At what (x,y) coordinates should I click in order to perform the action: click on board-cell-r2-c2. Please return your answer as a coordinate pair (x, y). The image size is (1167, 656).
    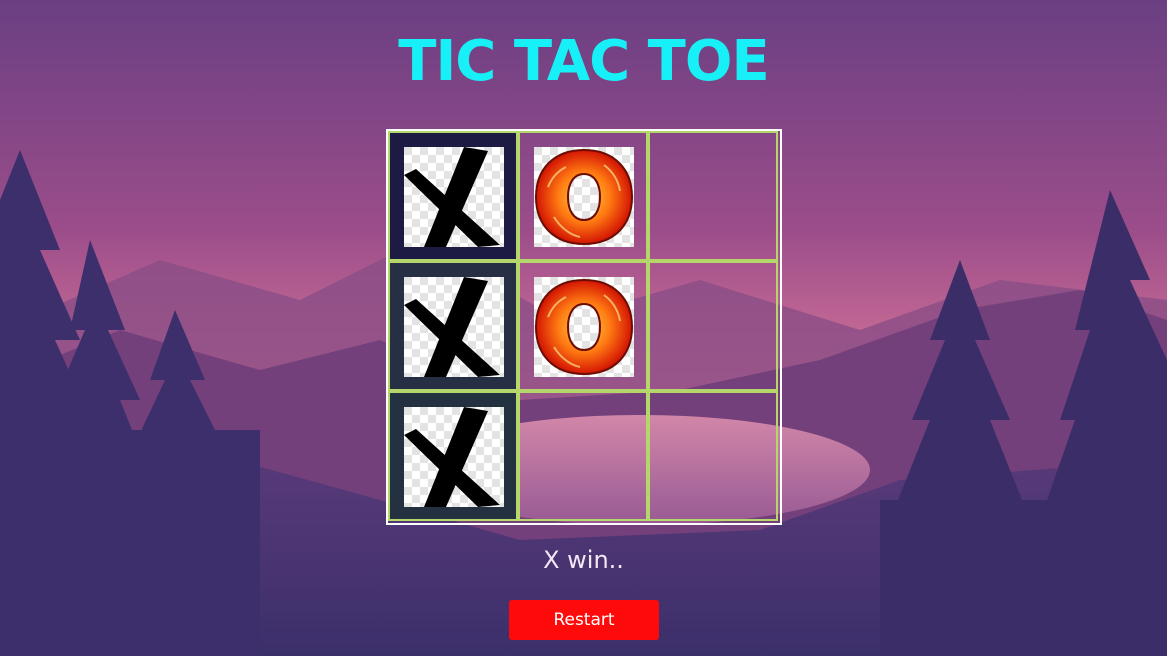
    Looking at the image, I should click on (583, 326).